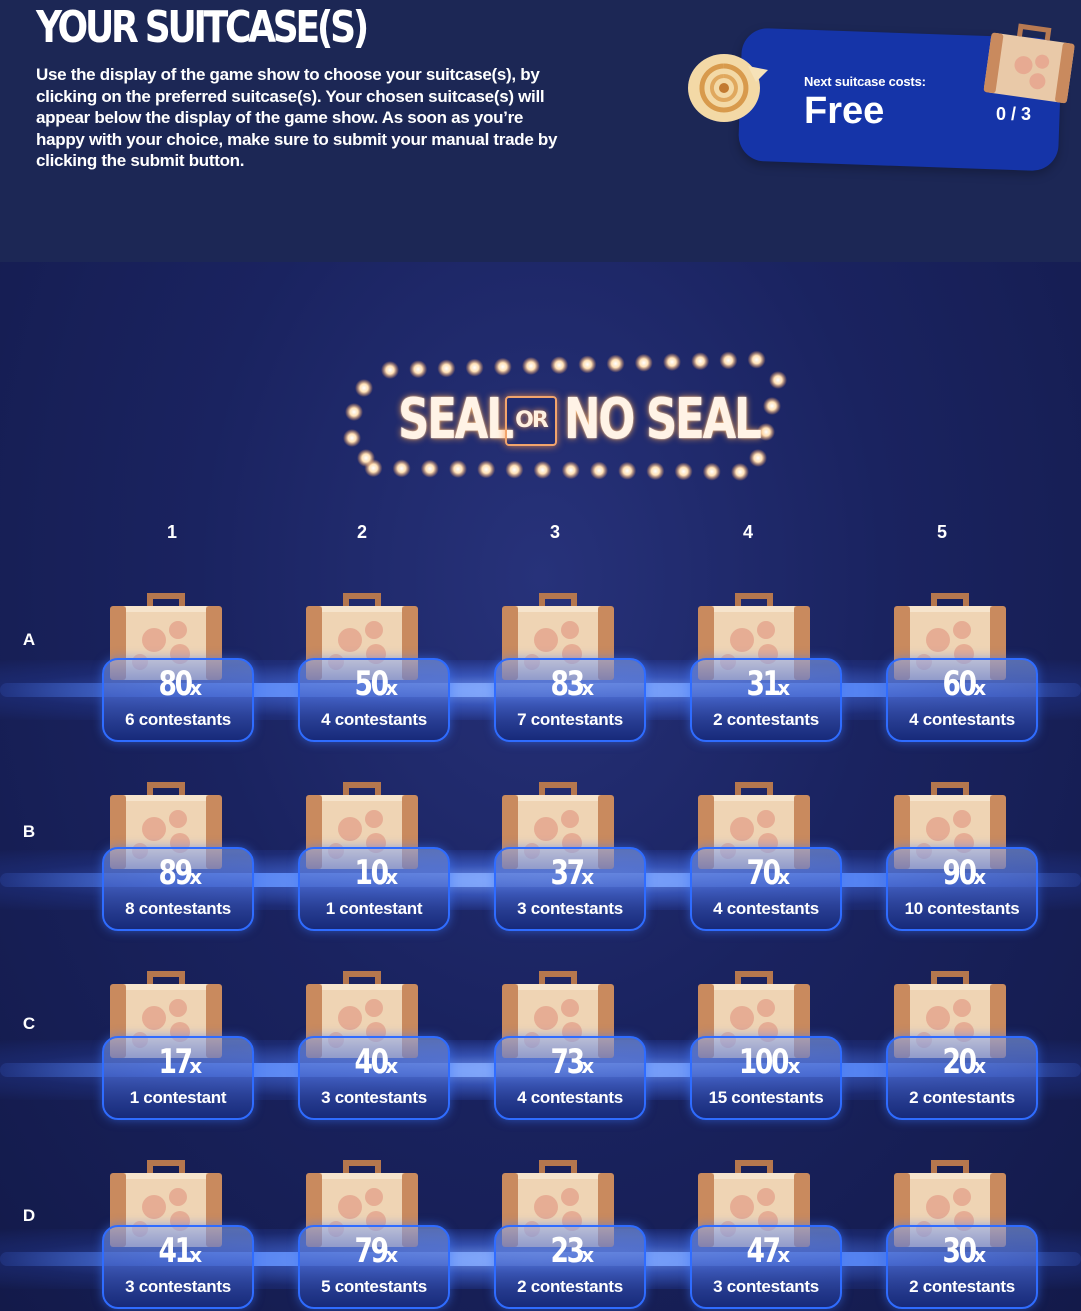  I want to click on row-label-d: D, so click(29, 1215).